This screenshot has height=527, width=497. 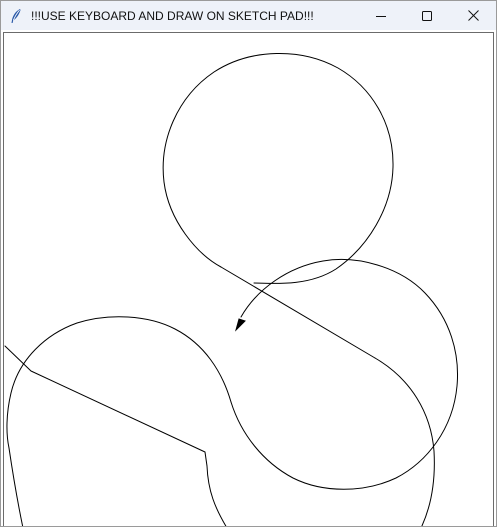 I want to click on feather-icon, so click(x=16, y=16).